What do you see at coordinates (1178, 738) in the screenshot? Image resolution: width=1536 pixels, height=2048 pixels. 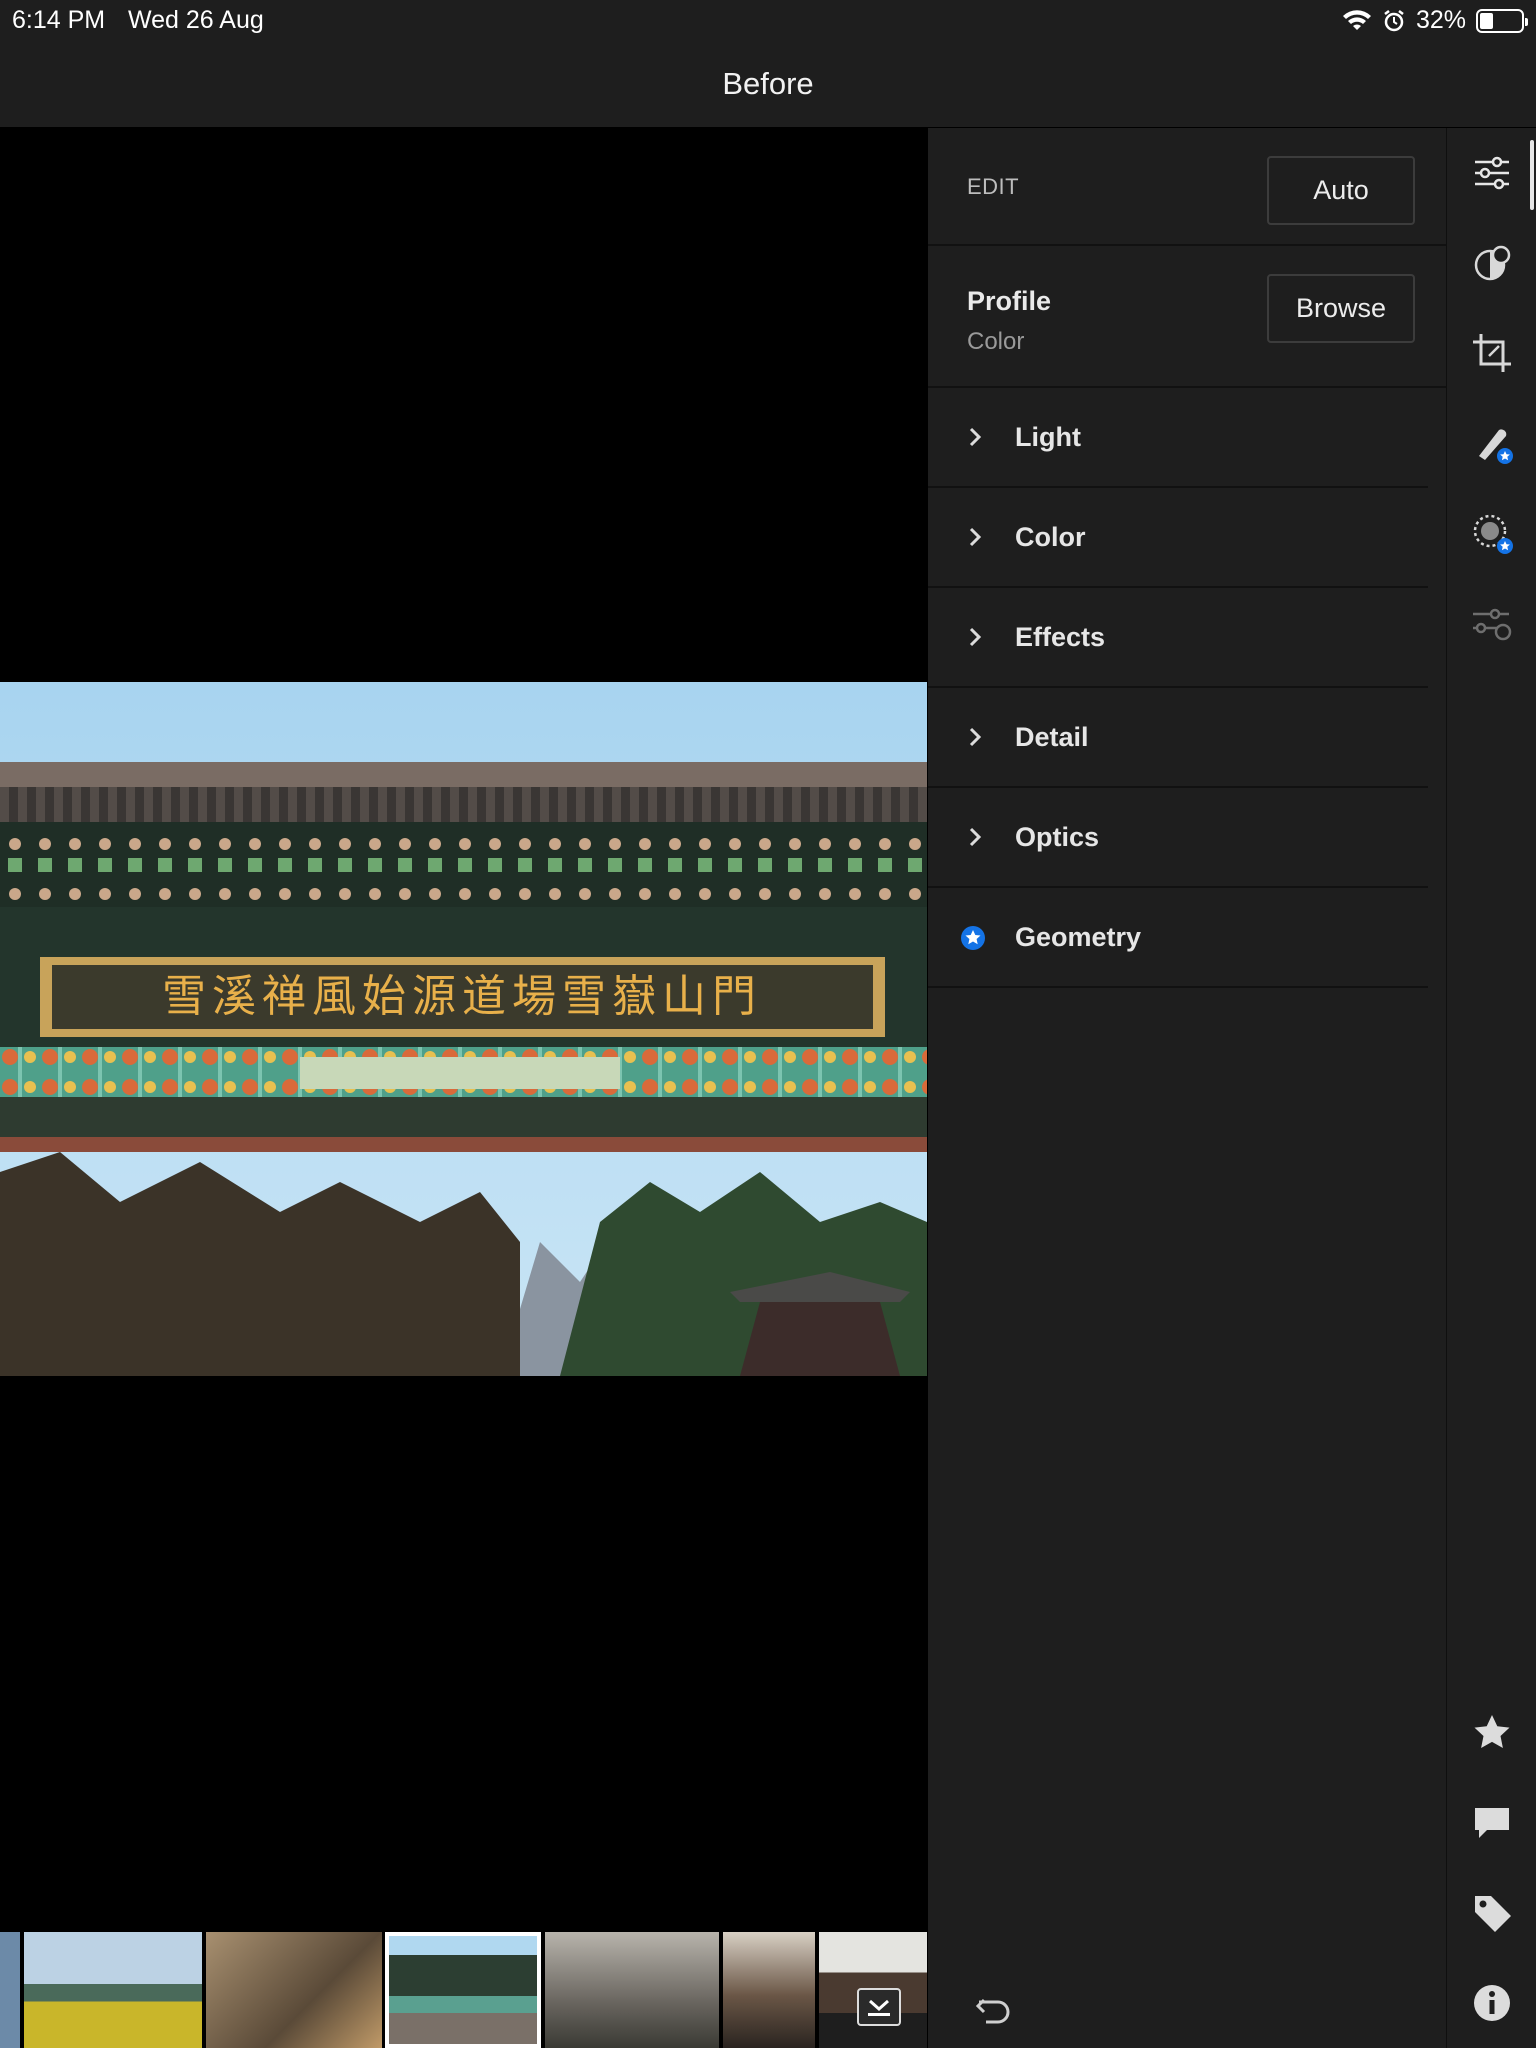 I see `section-detail: Detail` at bounding box center [1178, 738].